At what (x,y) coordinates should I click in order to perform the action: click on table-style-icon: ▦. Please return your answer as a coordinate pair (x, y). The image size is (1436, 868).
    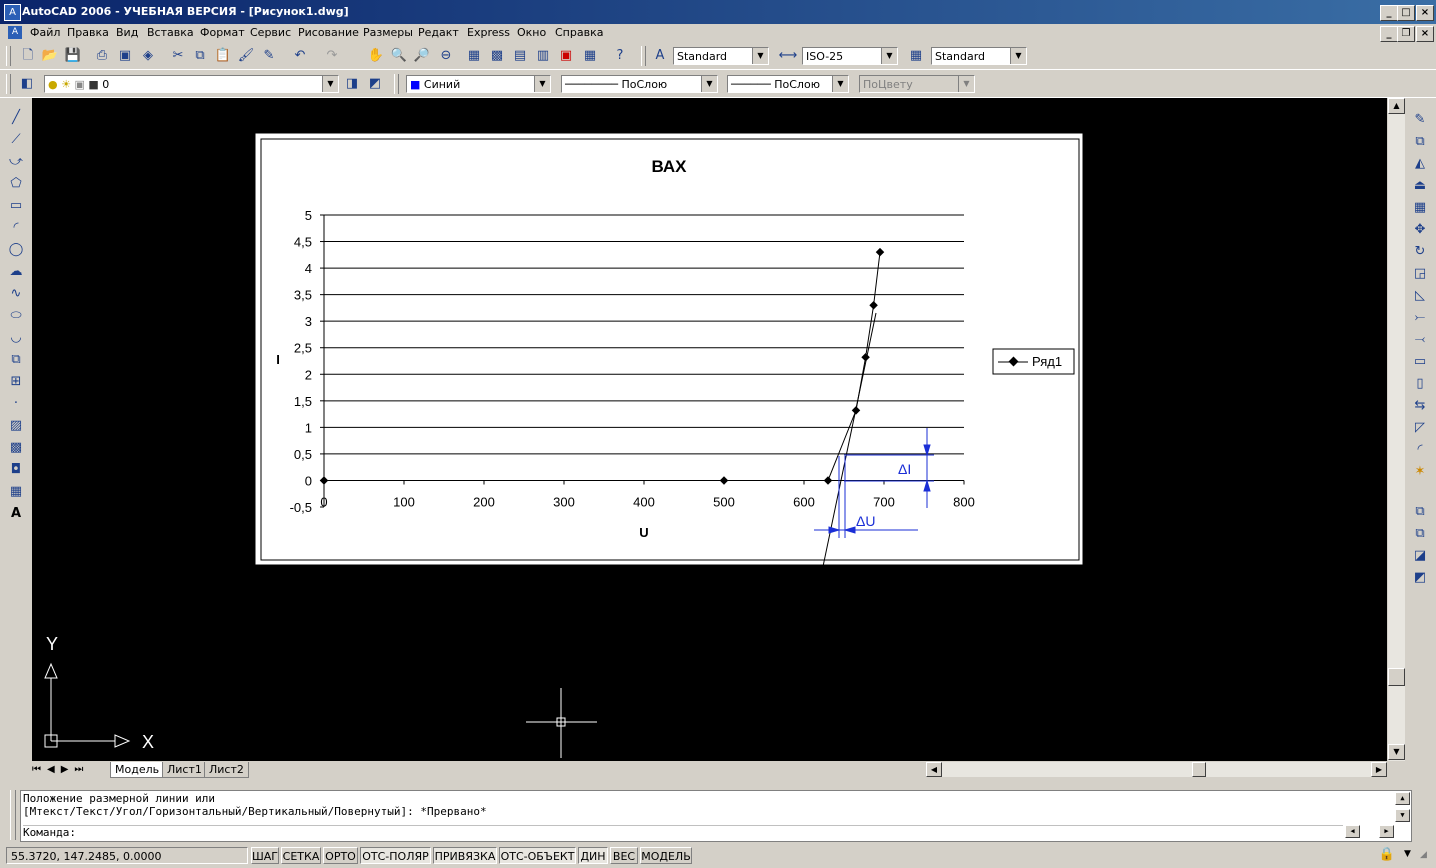
    Looking at the image, I should click on (916, 56).